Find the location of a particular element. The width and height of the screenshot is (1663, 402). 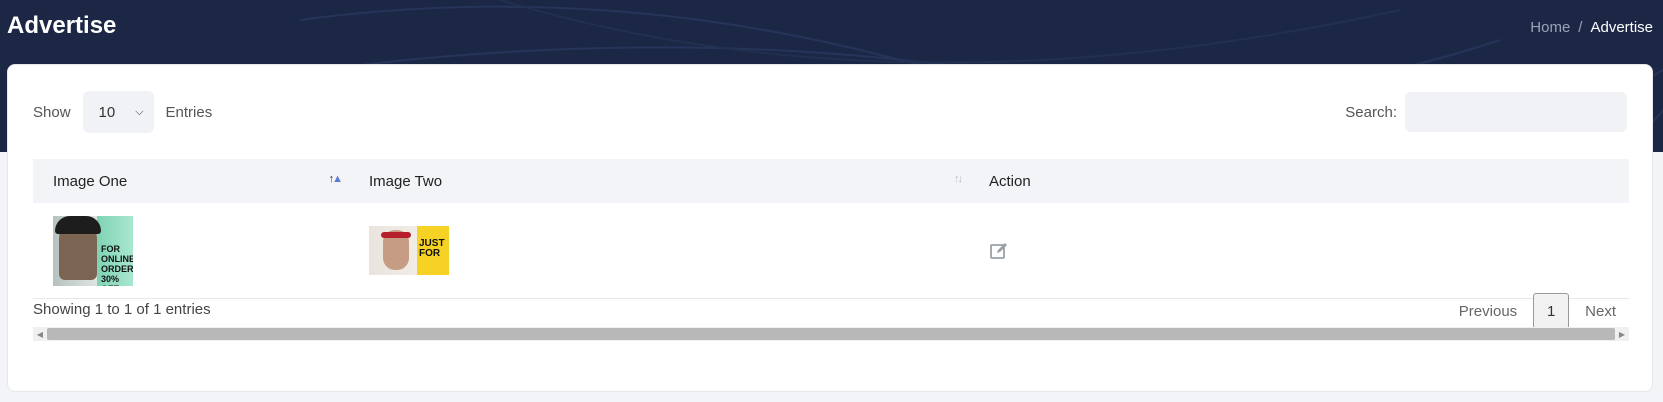

cell-action is located at coordinates (1299, 251).